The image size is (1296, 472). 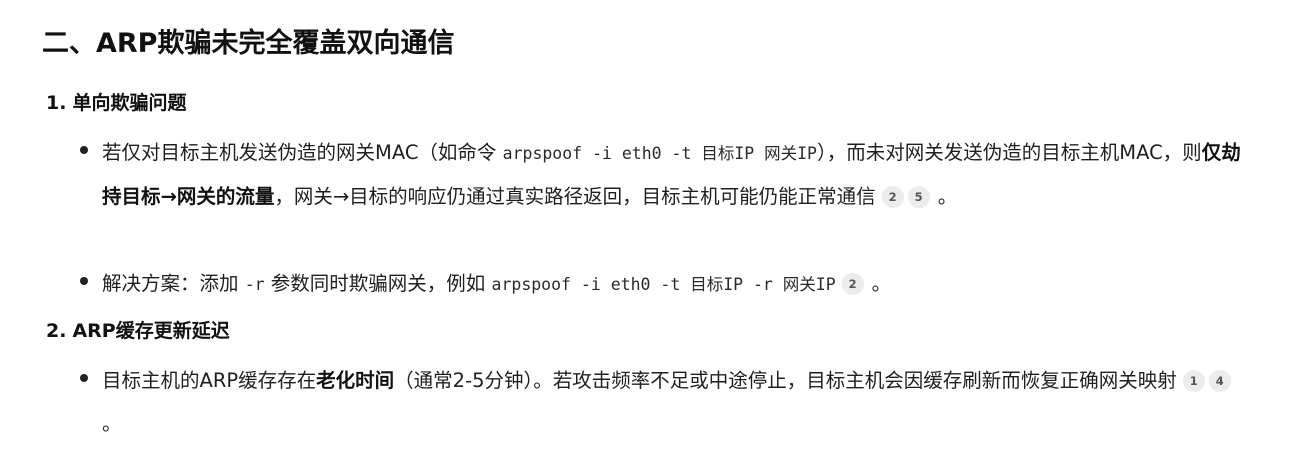 I want to click on subsection-number: 2., so click(x=56, y=331).